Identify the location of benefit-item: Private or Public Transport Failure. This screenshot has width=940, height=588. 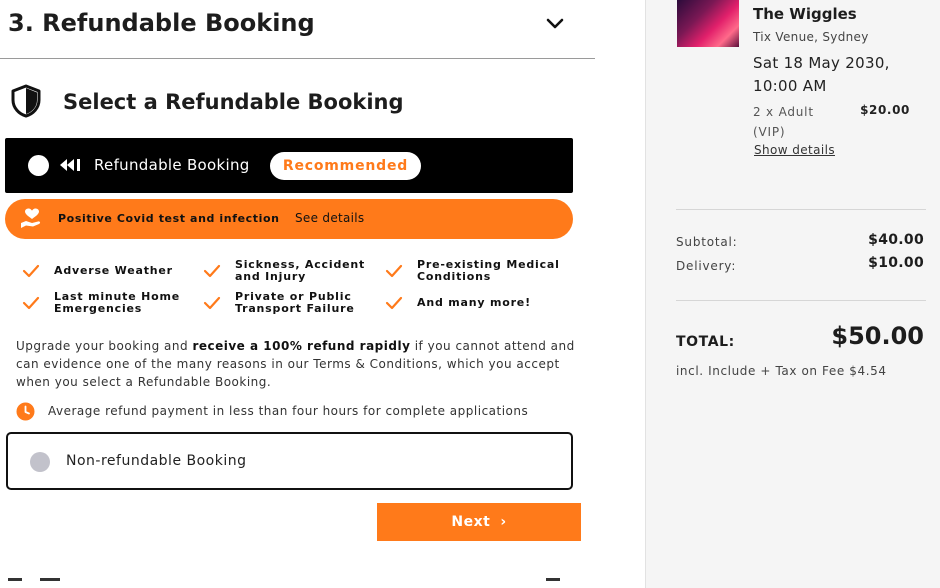
(293, 304).